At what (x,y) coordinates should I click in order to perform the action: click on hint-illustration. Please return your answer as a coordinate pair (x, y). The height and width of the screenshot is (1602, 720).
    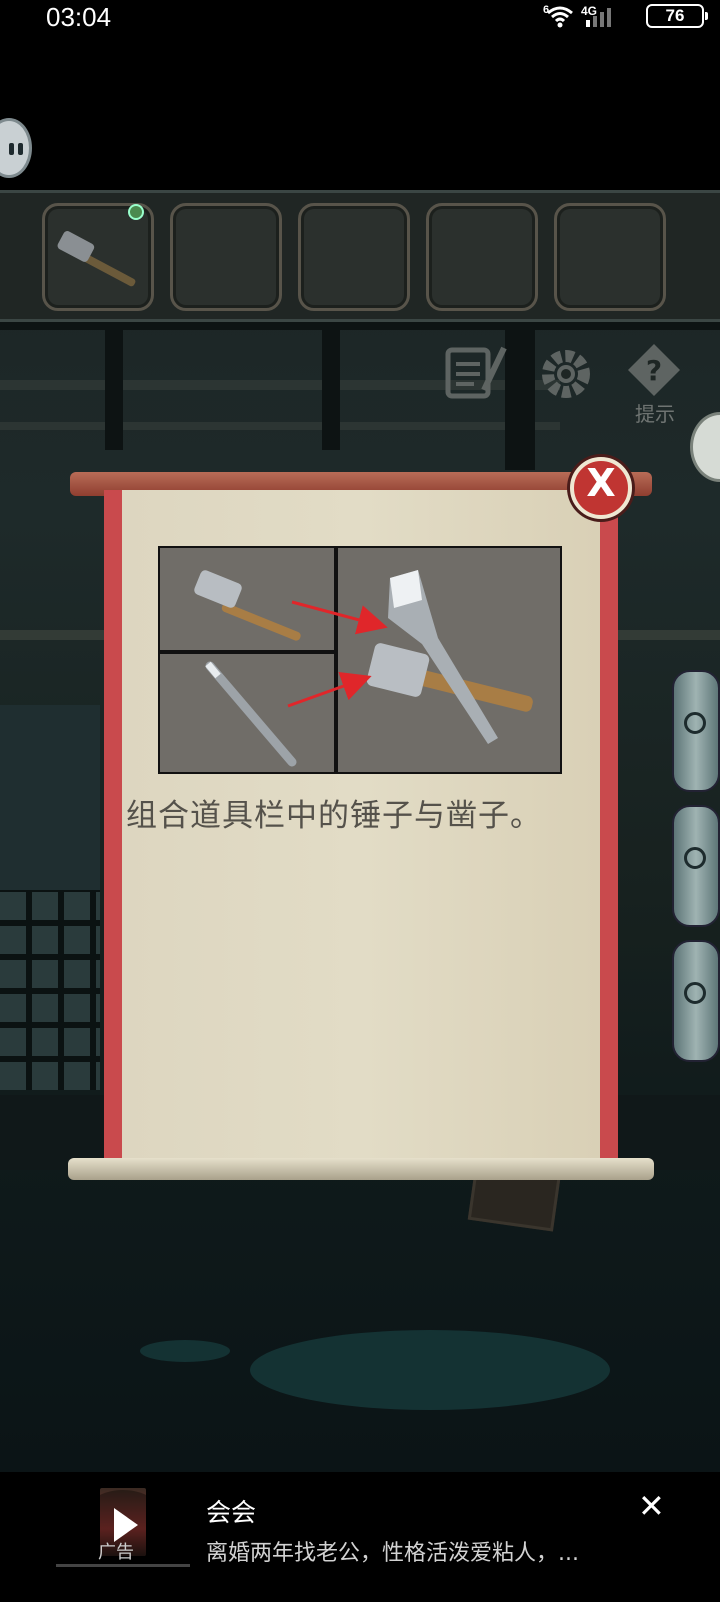
    Looking at the image, I should click on (360, 660).